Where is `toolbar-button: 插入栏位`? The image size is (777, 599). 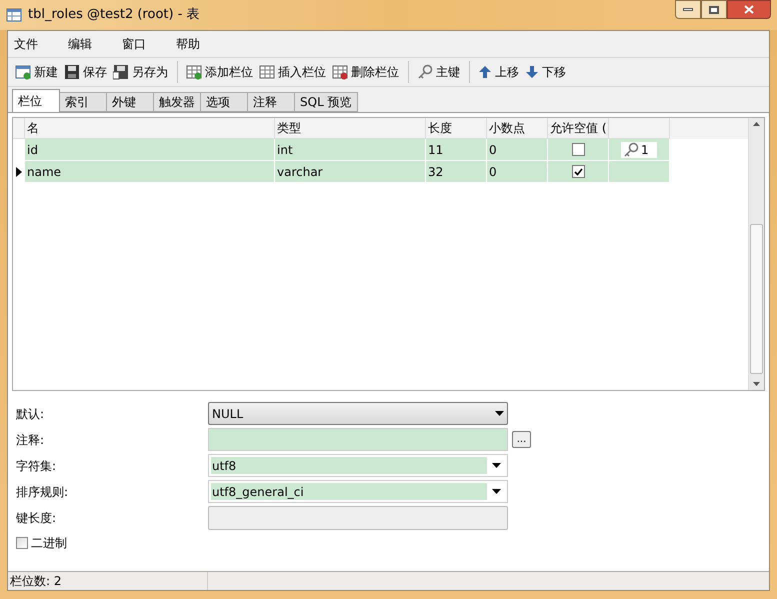
toolbar-button: 插入栏位 is located at coordinates (292, 72).